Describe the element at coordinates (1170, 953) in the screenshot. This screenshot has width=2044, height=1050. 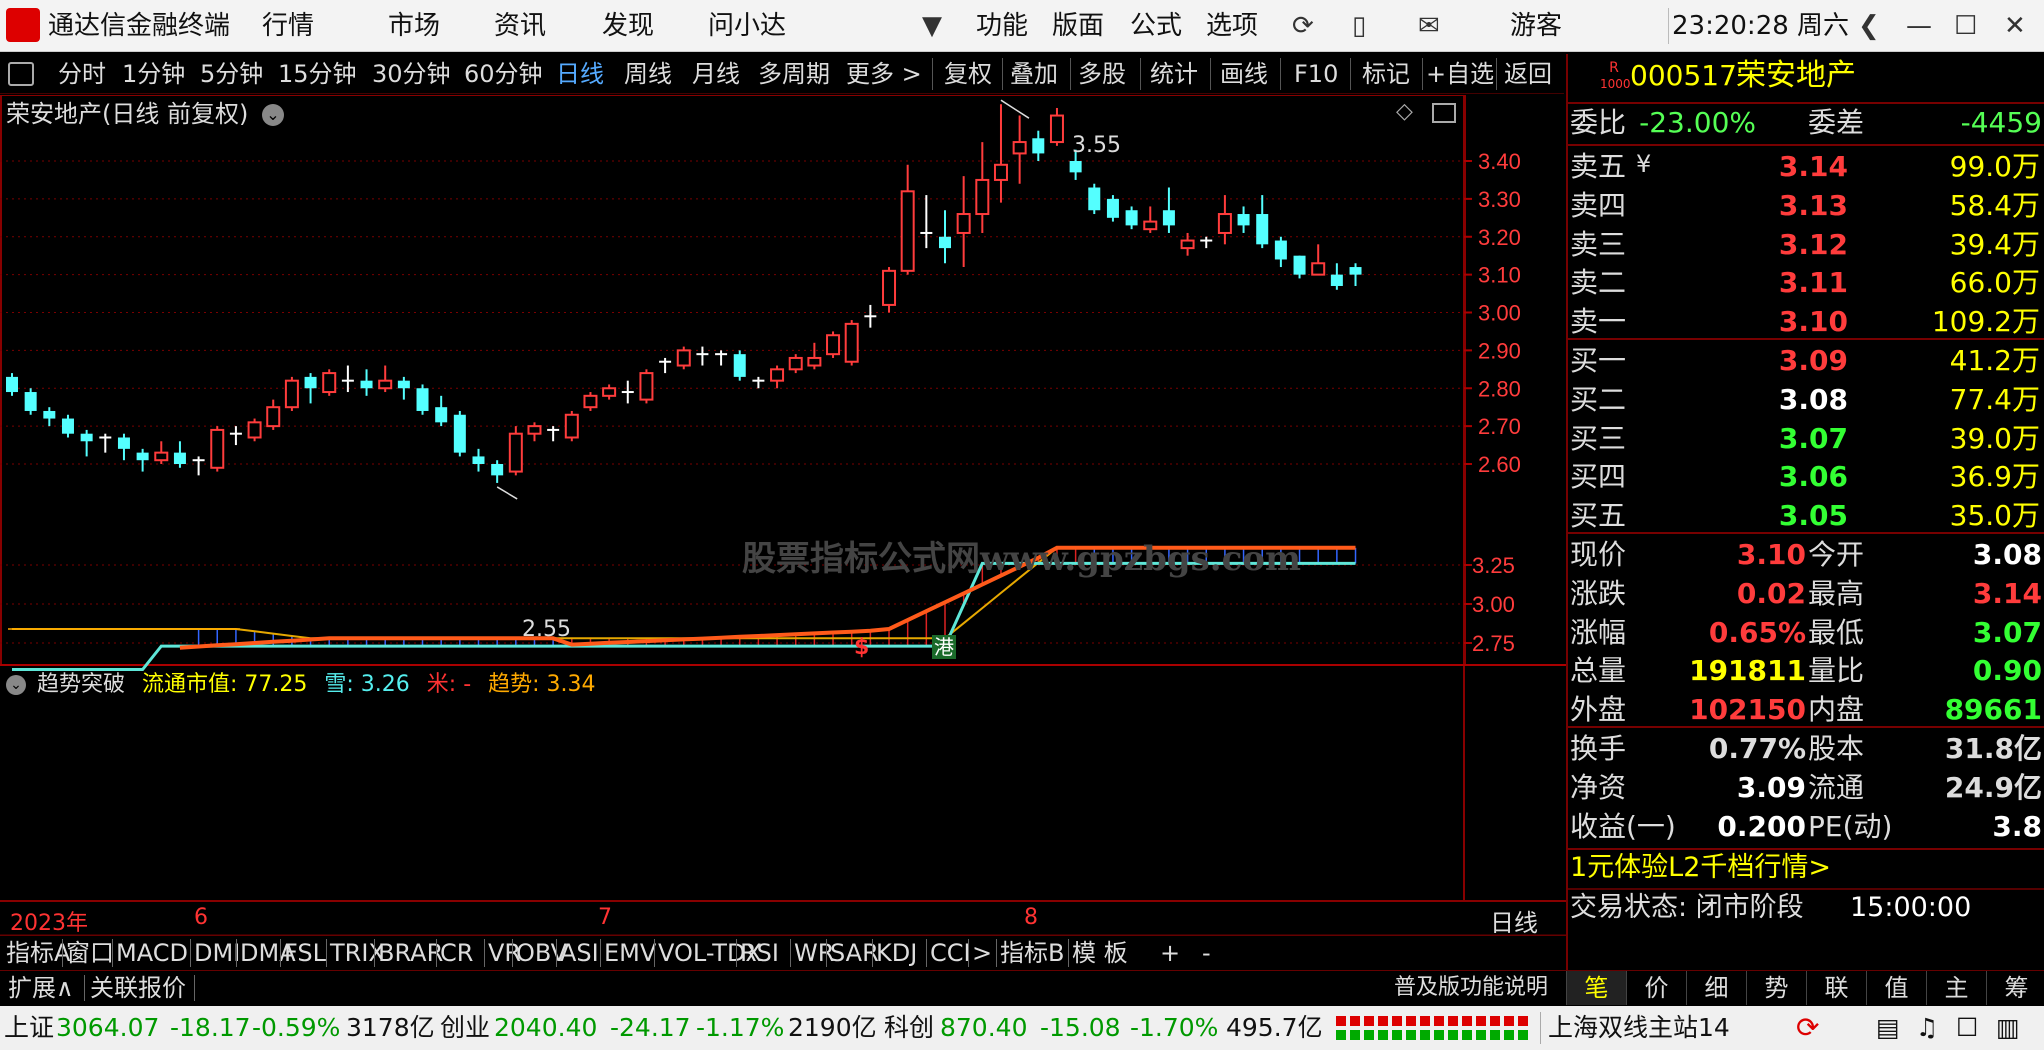
I see `indicator-tab: +` at that location.